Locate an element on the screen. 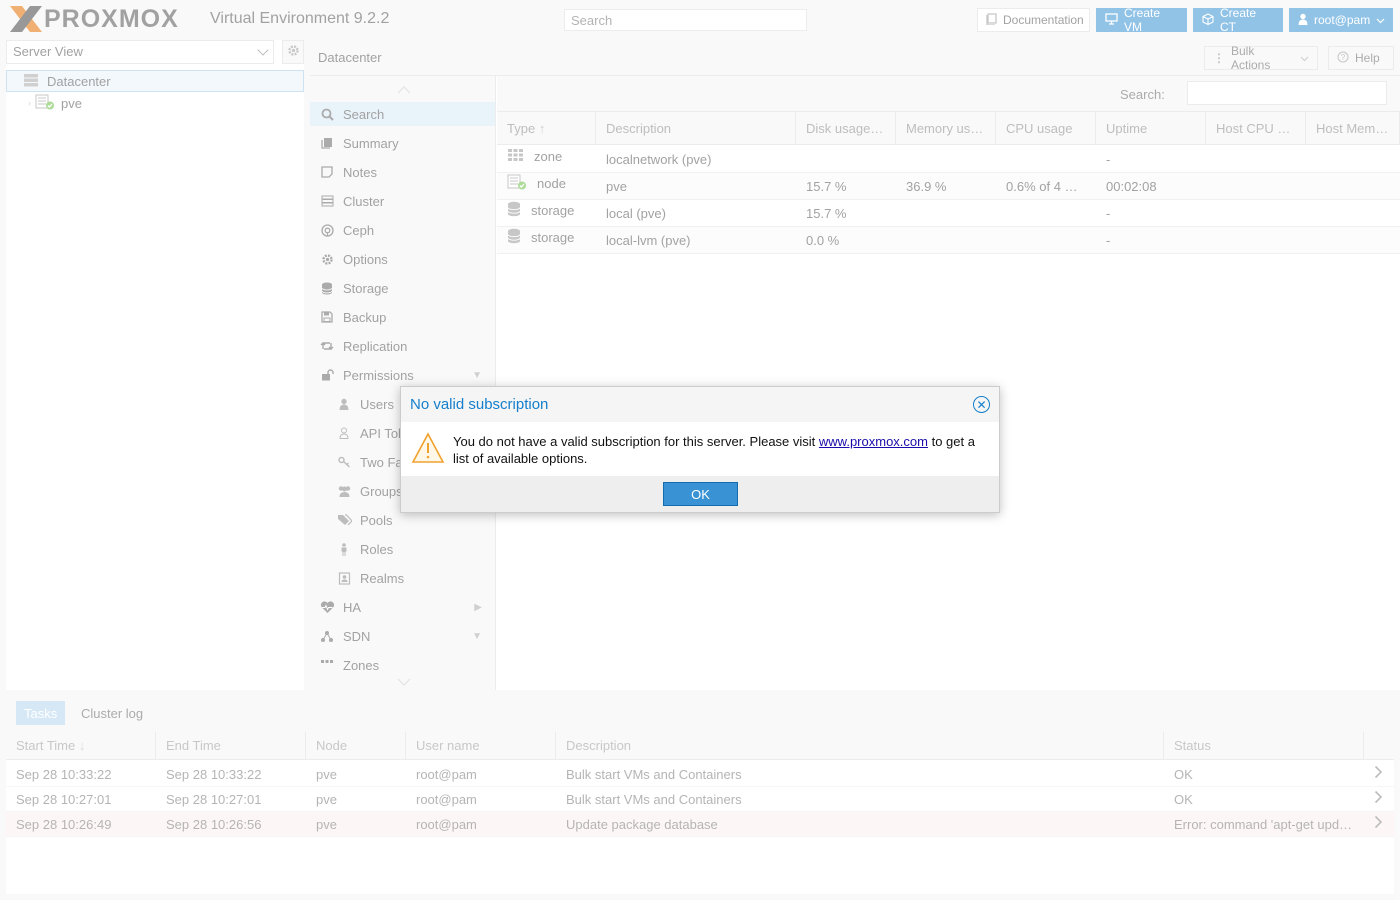  ok-button: OK is located at coordinates (700, 494).